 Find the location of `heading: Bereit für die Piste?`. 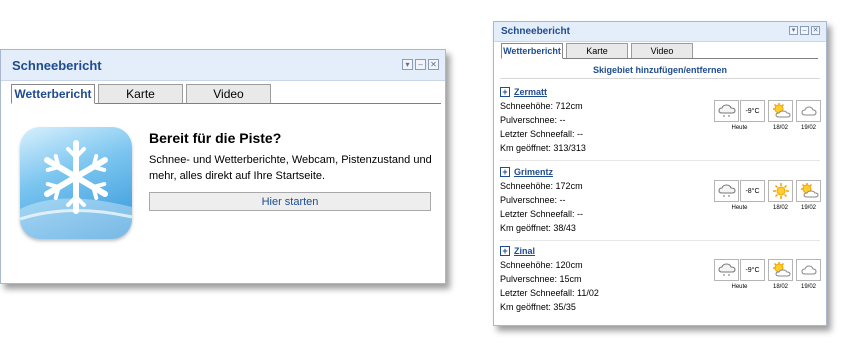

heading: Bereit für die Piste? is located at coordinates (215, 138).